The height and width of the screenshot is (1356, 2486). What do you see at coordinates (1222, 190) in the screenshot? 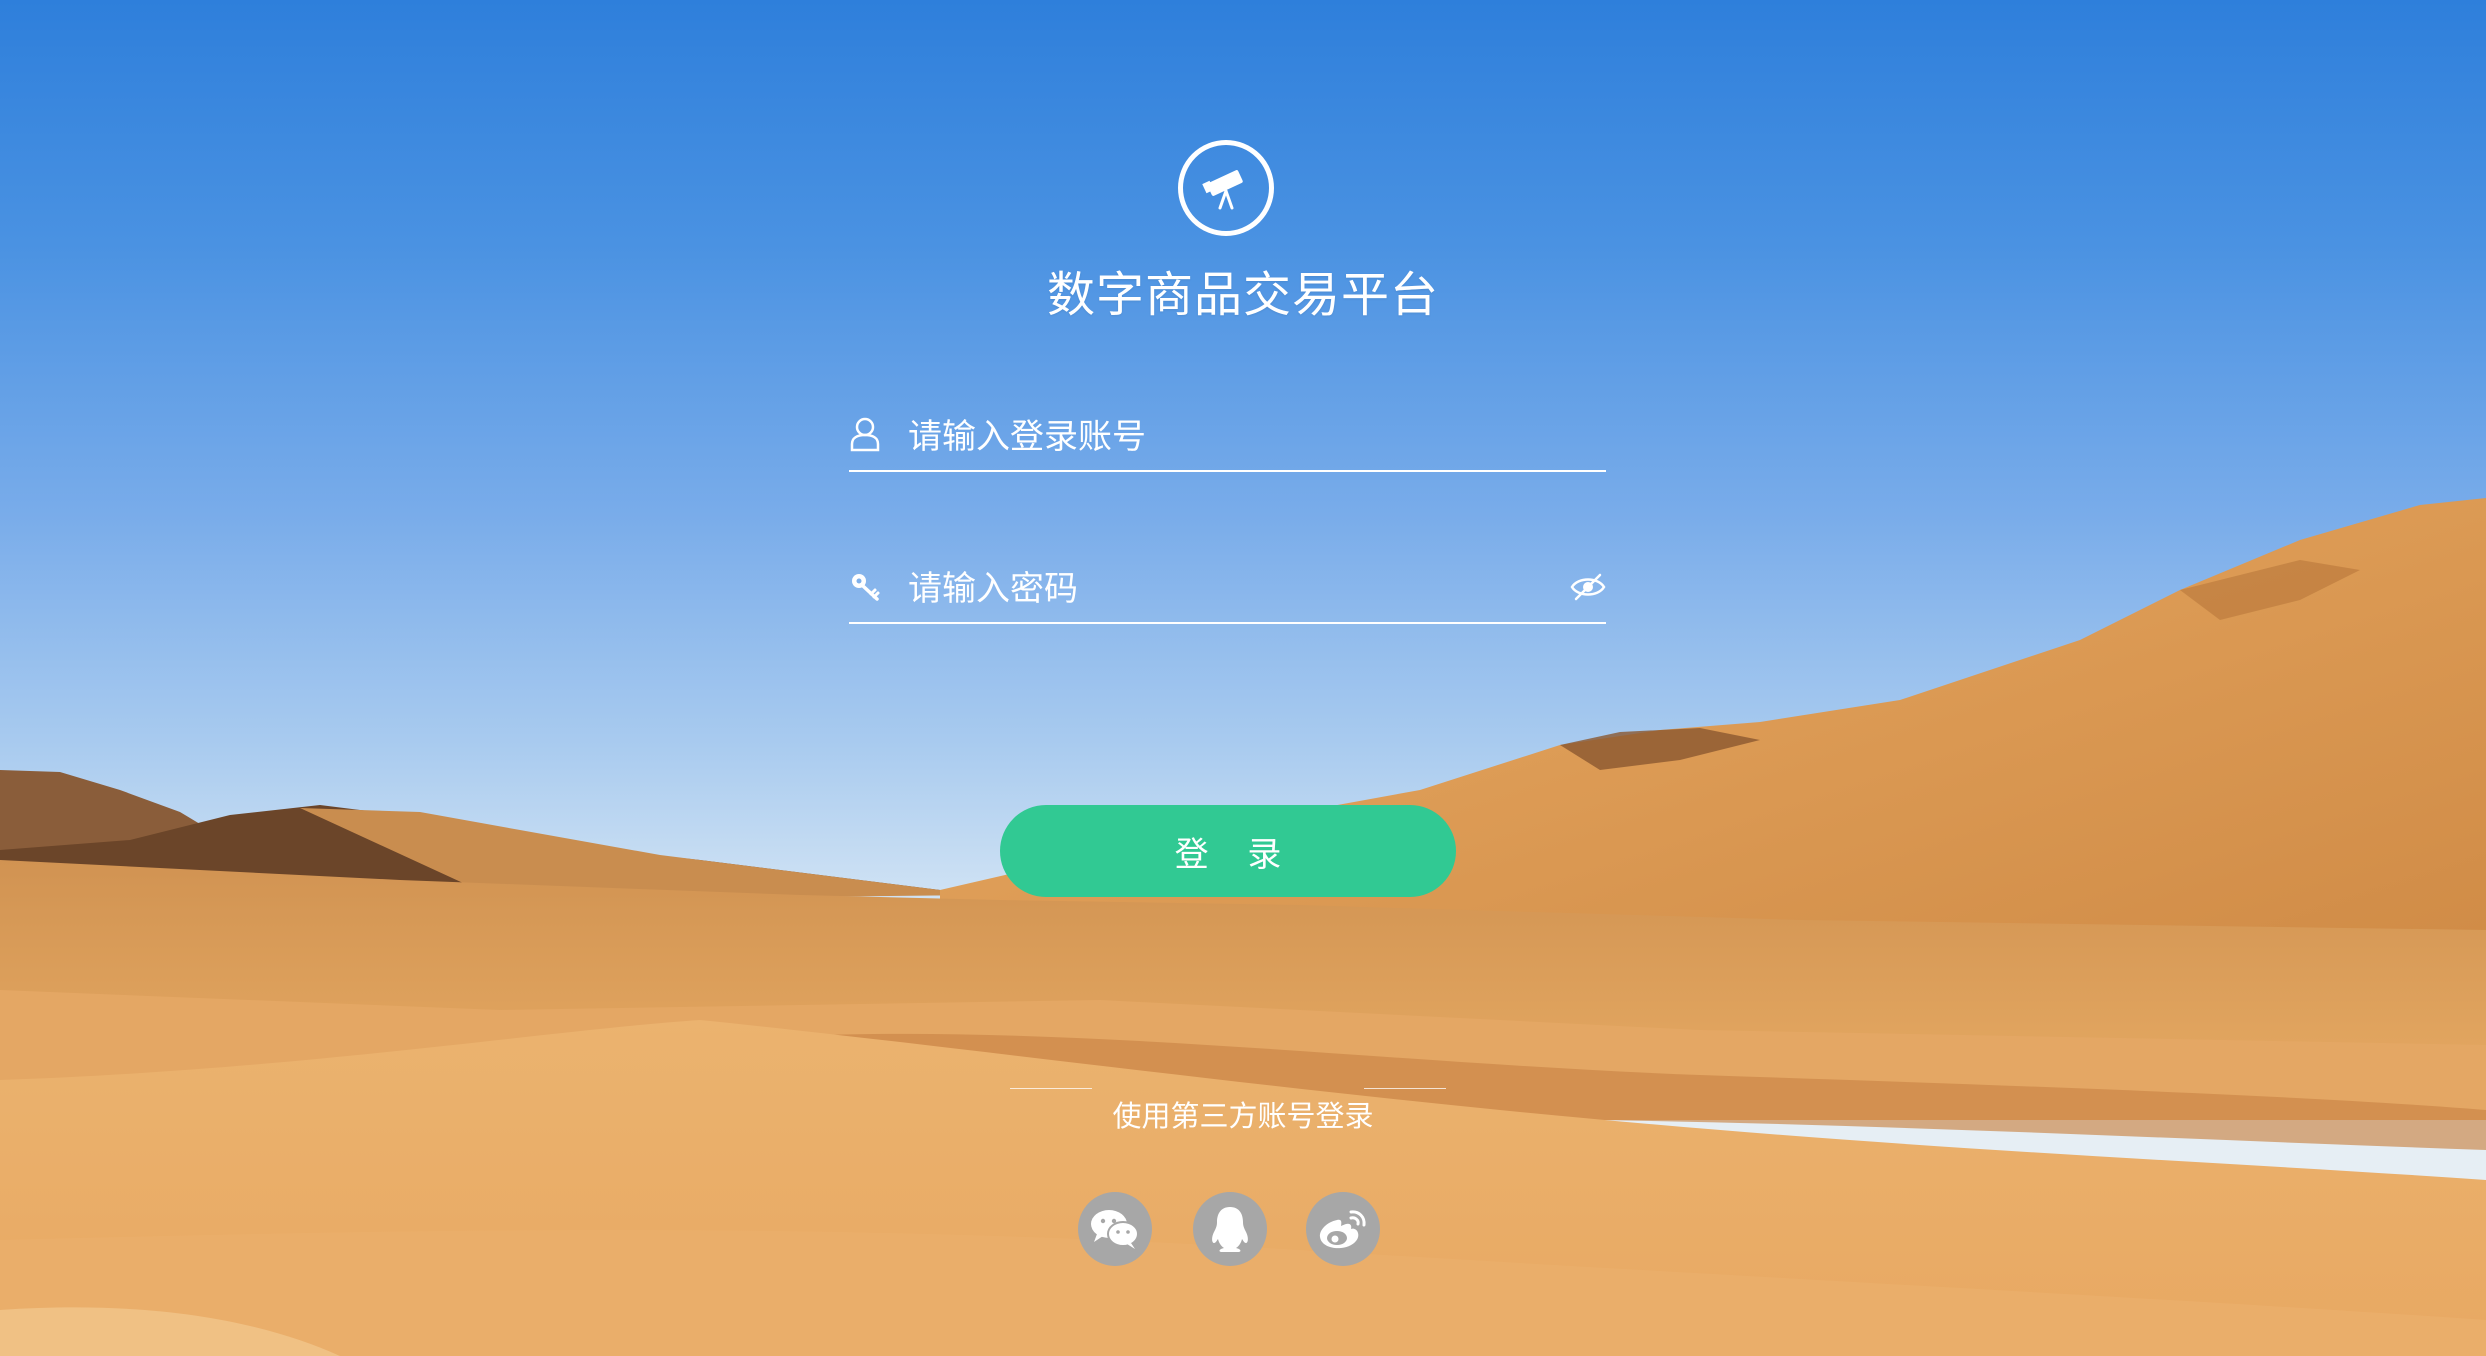
I see `telescope-icon` at bounding box center [1222, 190].